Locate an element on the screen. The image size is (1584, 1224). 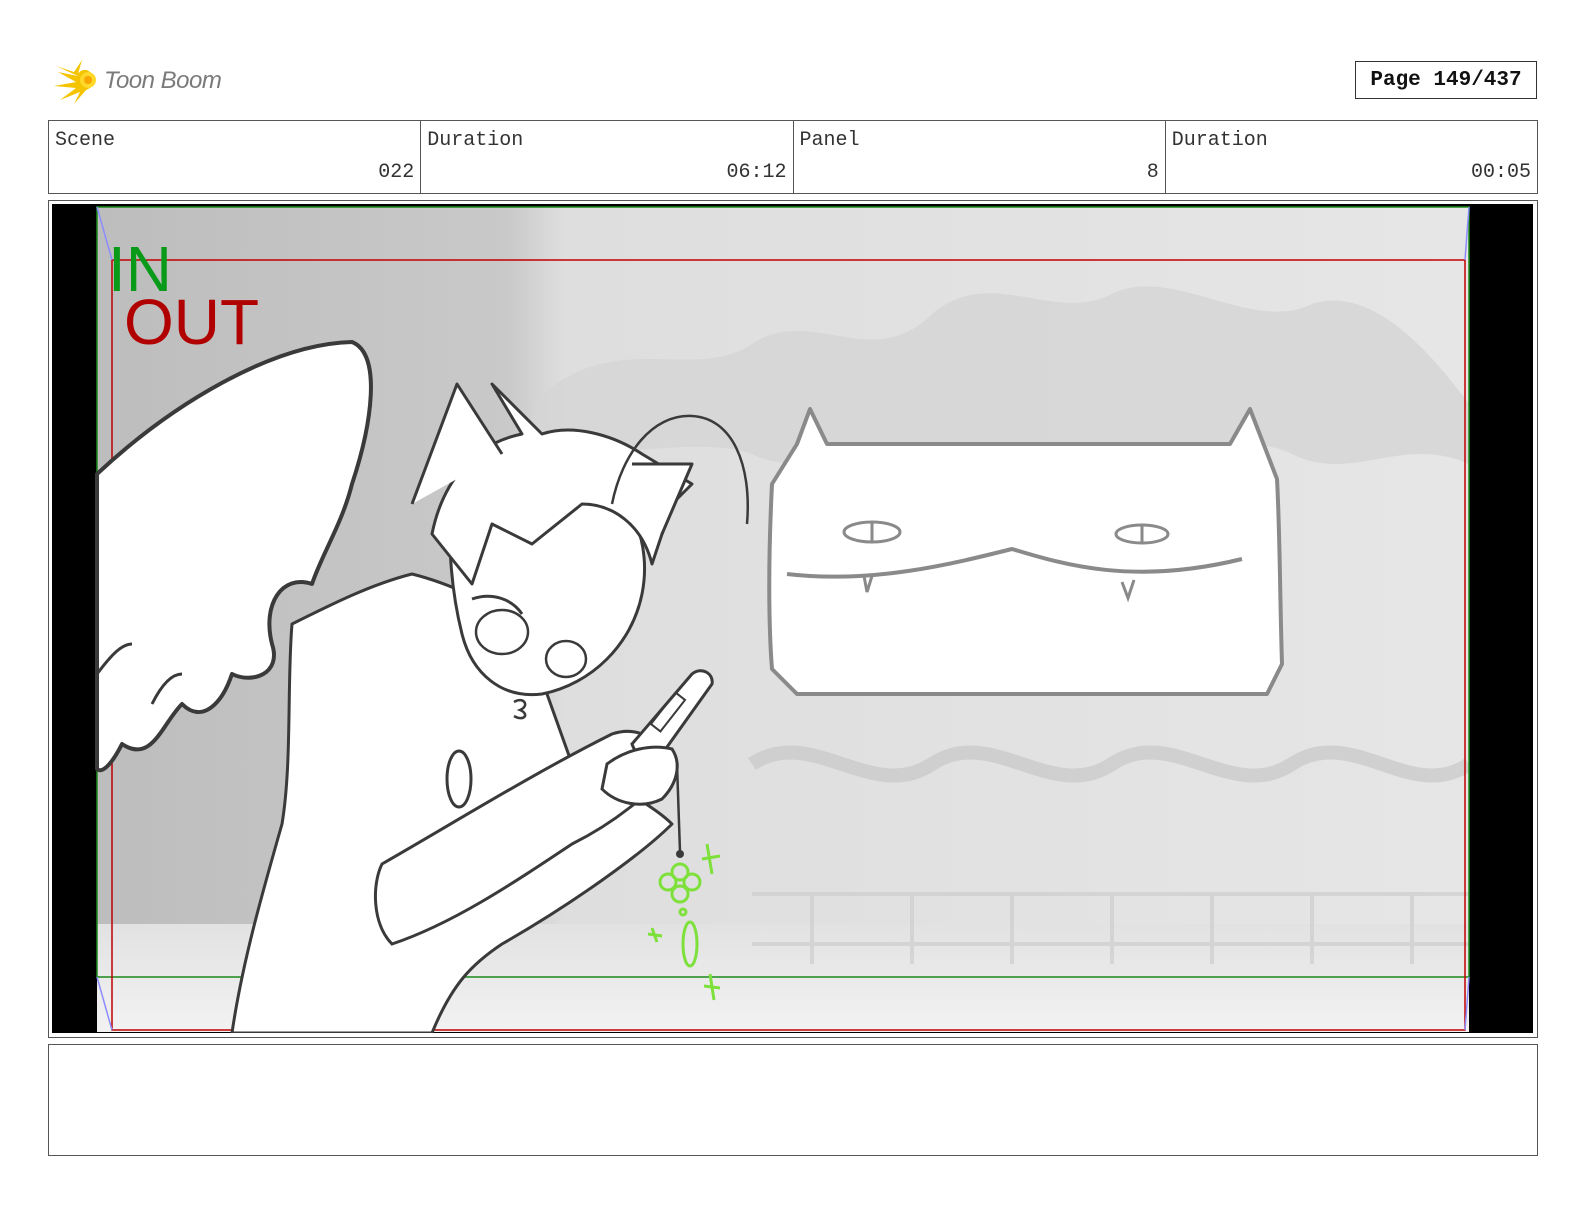
scene-duration-cell: Duration 06:12 is located at coordinates (607, 157).